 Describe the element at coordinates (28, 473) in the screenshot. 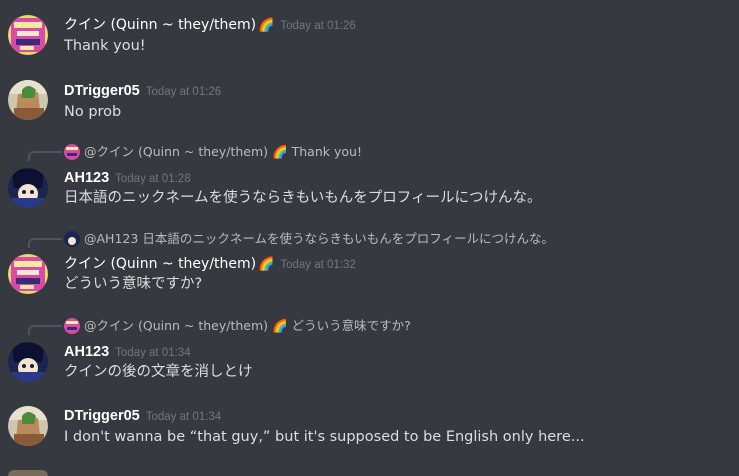

I see `avatar-partial` at that location.